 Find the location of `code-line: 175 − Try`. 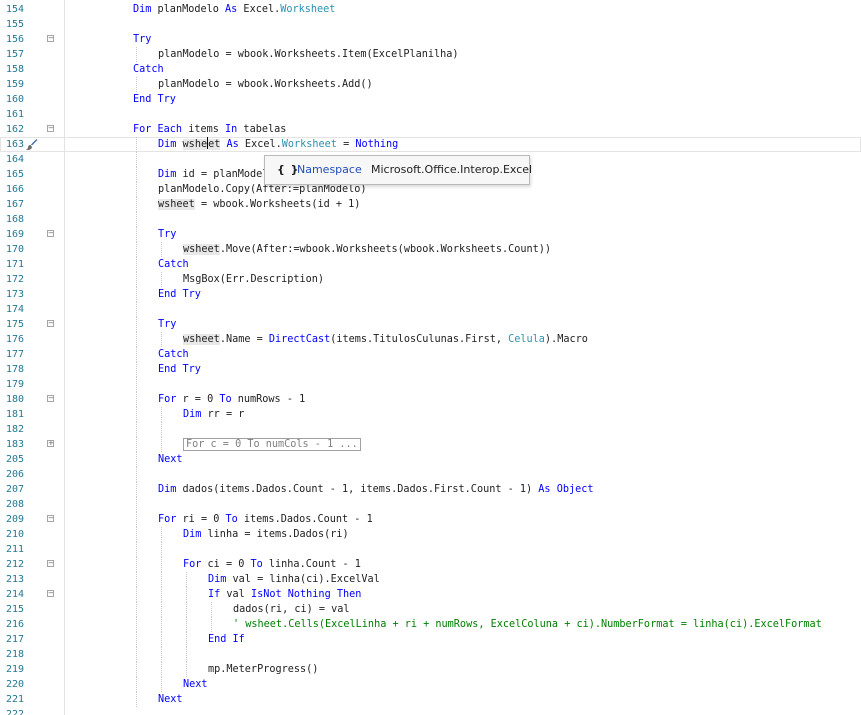

code-line: 175 − Try is located at coordinates (430, 324).